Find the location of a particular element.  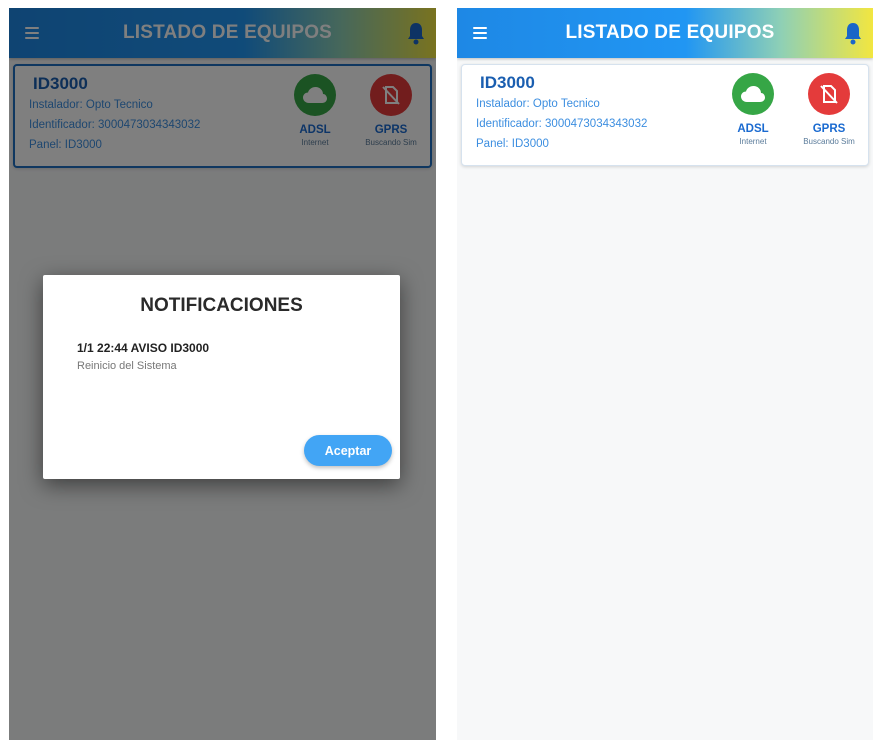

device-identification: Identificador: 3000473034343032 is located at coordinates (562, 124).